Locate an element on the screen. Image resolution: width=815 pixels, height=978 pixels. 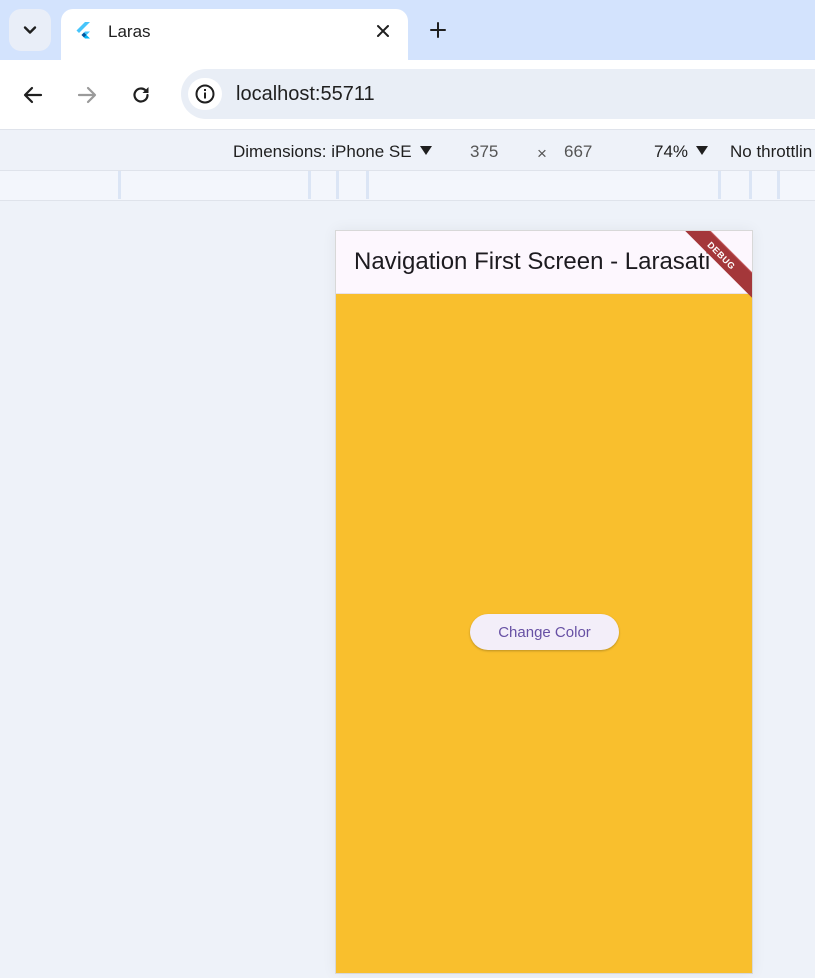
close-icon is located at coordinates (383, 31).